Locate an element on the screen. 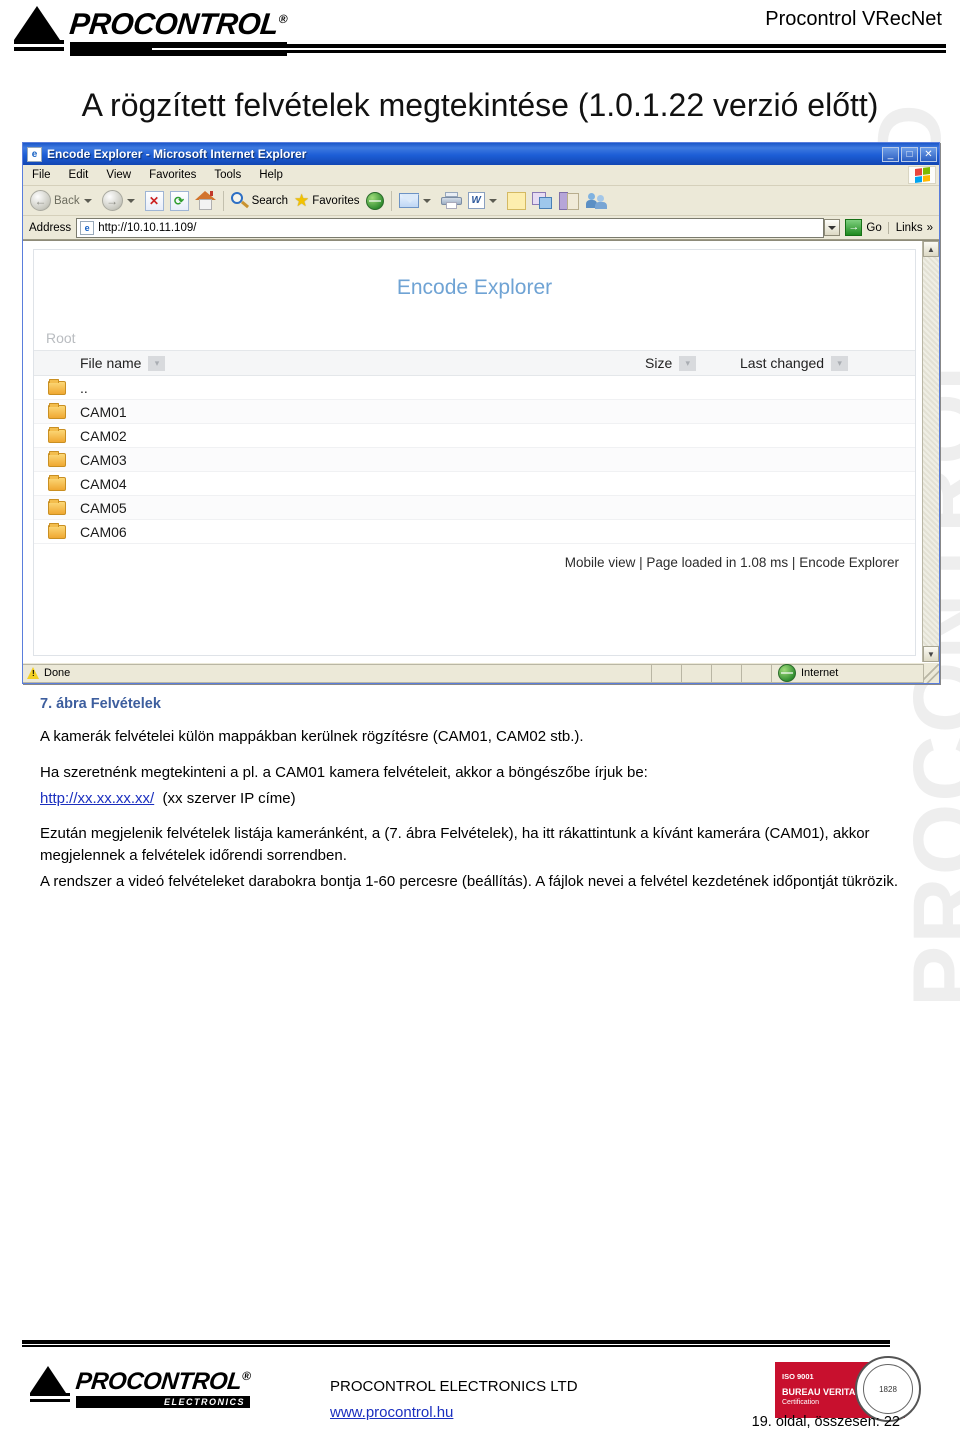 This screenshot has height=1451, width=960. table-row: .. is located at coordinates (474, 388).